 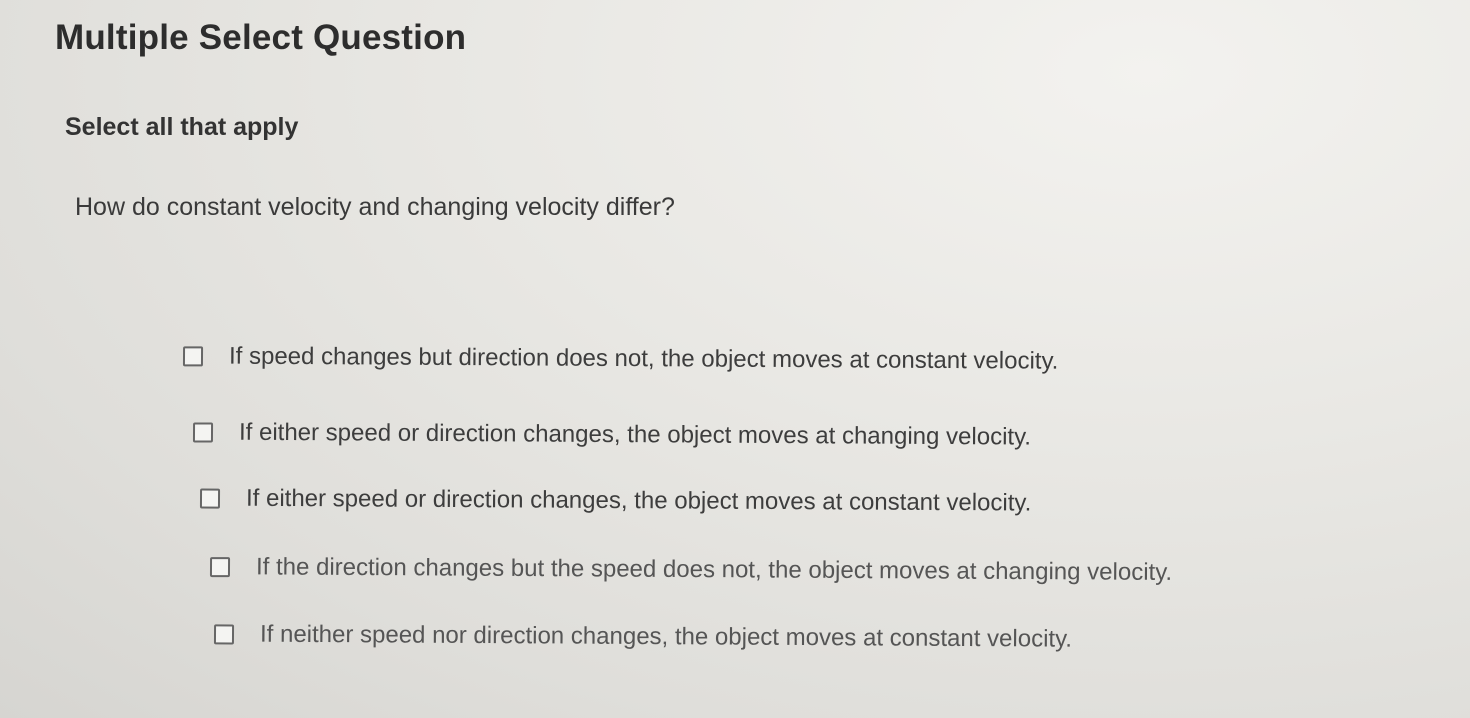 I want to click on question-type-heading: Multiple Select Question, so click(x=261, y=37).